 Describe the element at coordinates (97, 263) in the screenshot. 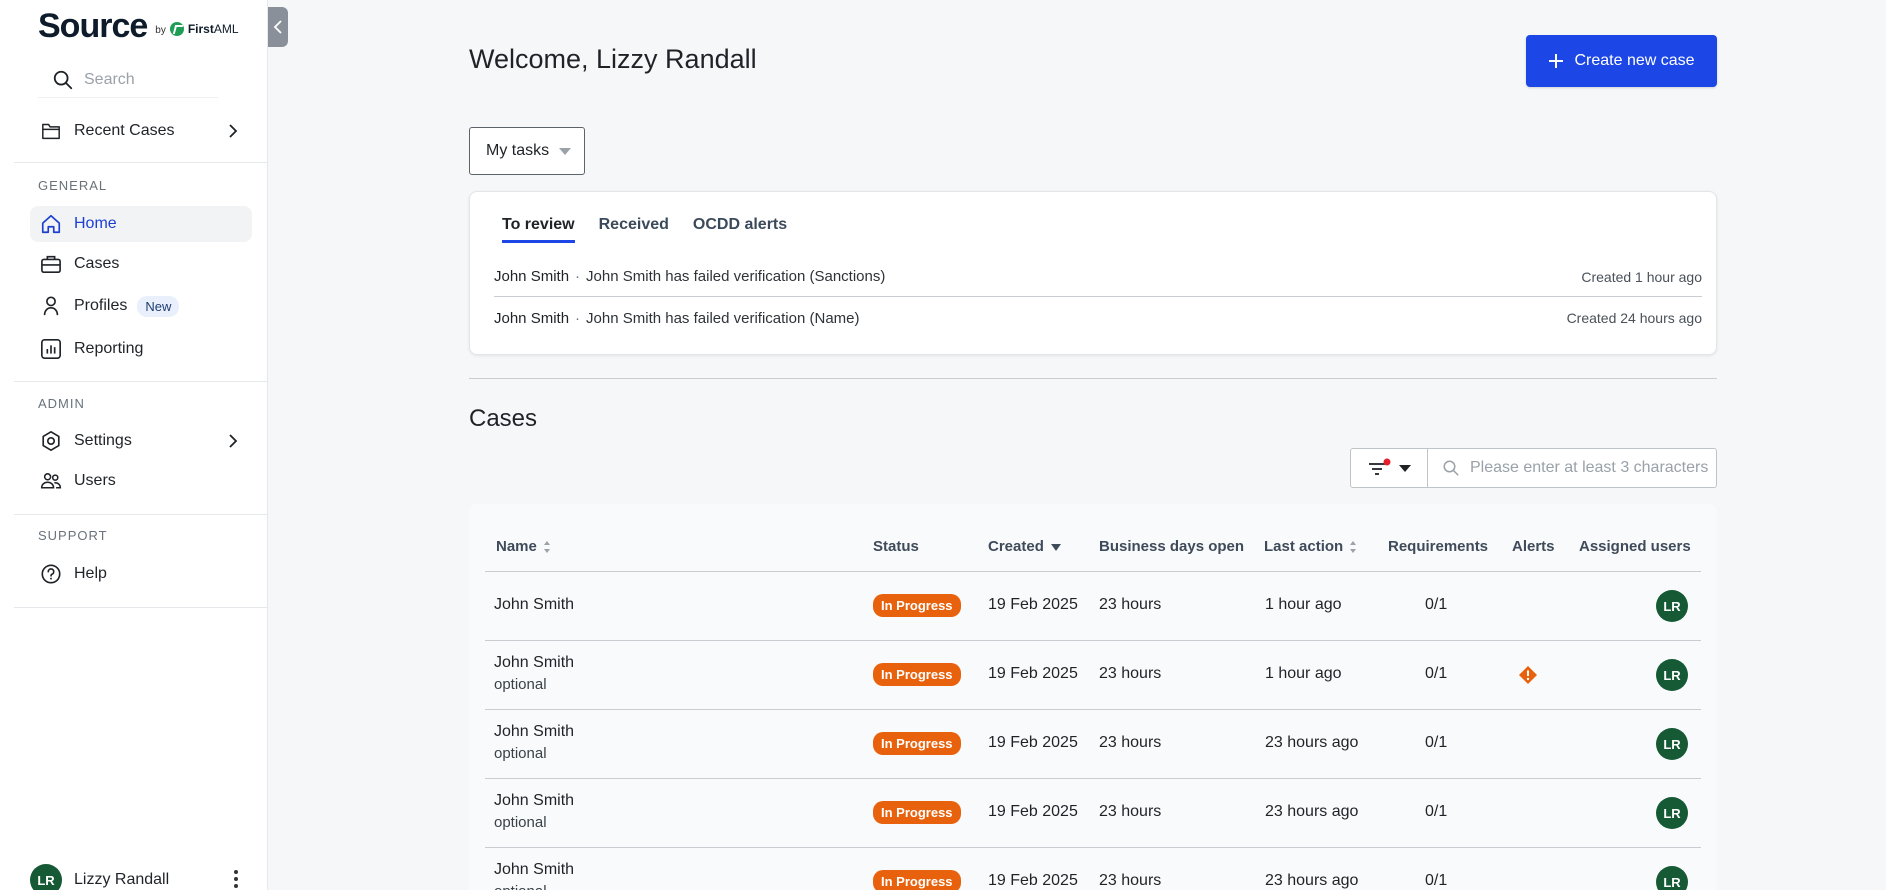

I see `sidebar-item-label: Cases` at that location.